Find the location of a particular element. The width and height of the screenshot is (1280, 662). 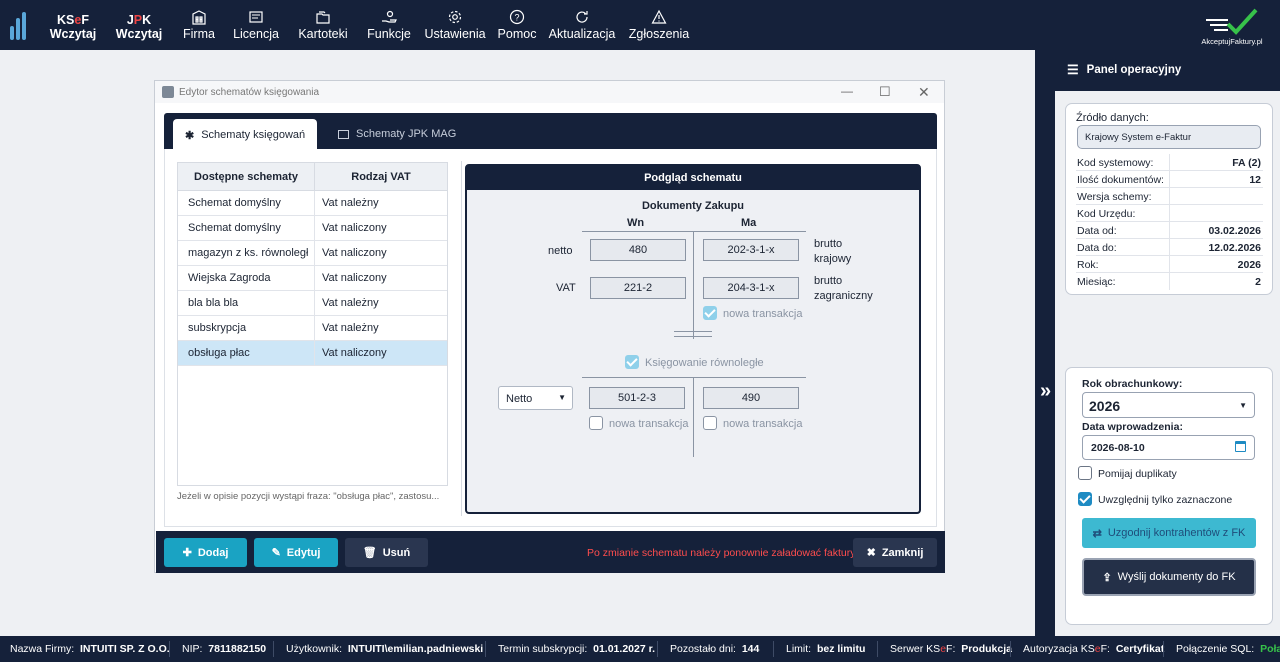

table-row-selected: obsługa płac Vat naliczony is located at coordinates (312, 353).